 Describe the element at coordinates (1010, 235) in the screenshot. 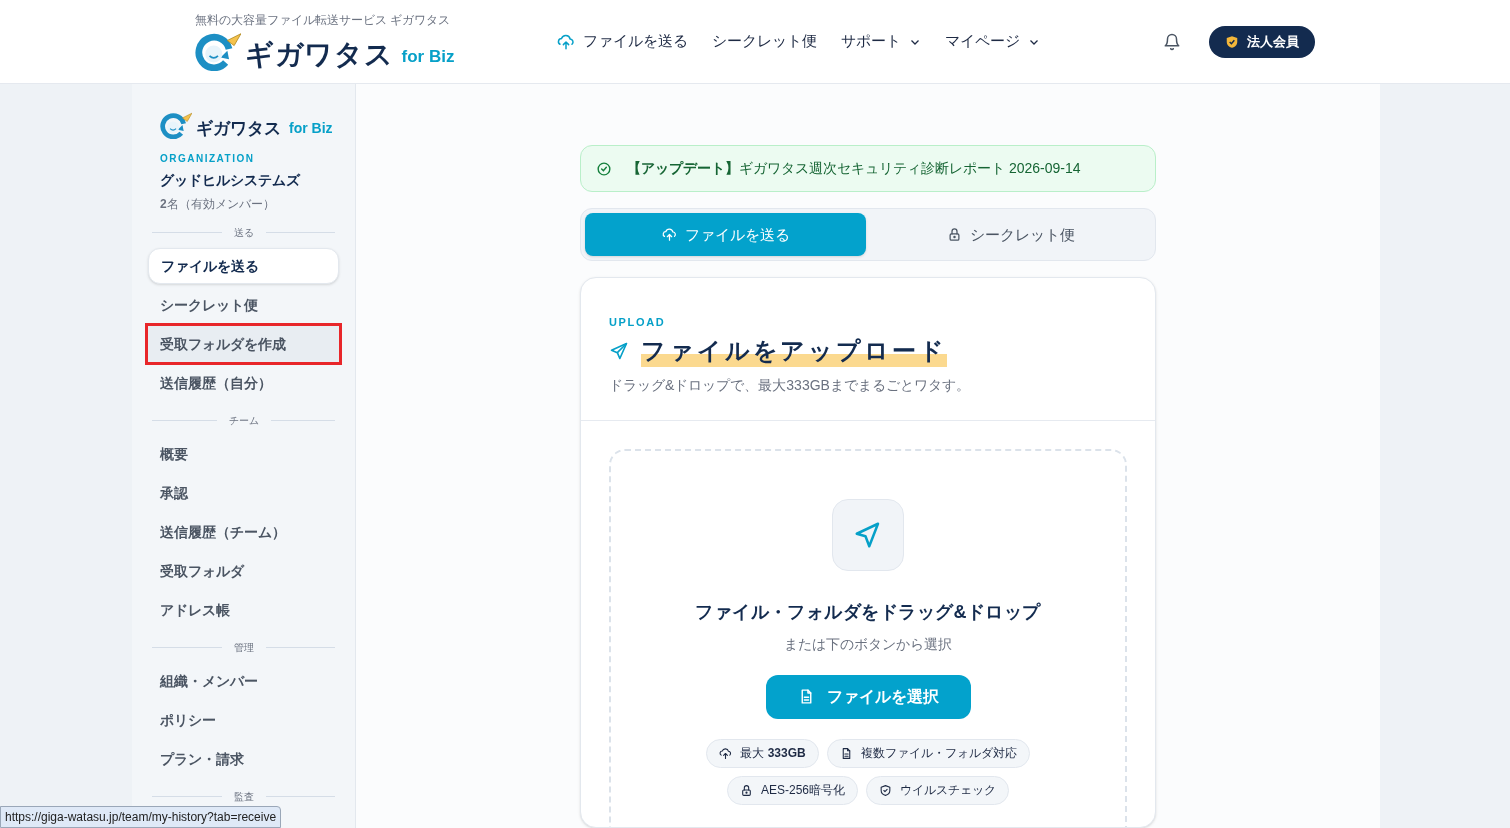

I see `tab: シークレット便` at that location.